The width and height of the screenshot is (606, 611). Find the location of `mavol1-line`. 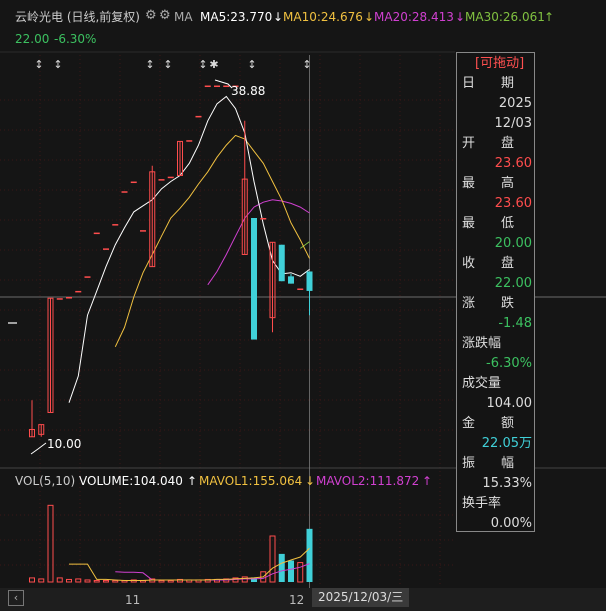

mavol1-line is located at coordinates (189, 564).